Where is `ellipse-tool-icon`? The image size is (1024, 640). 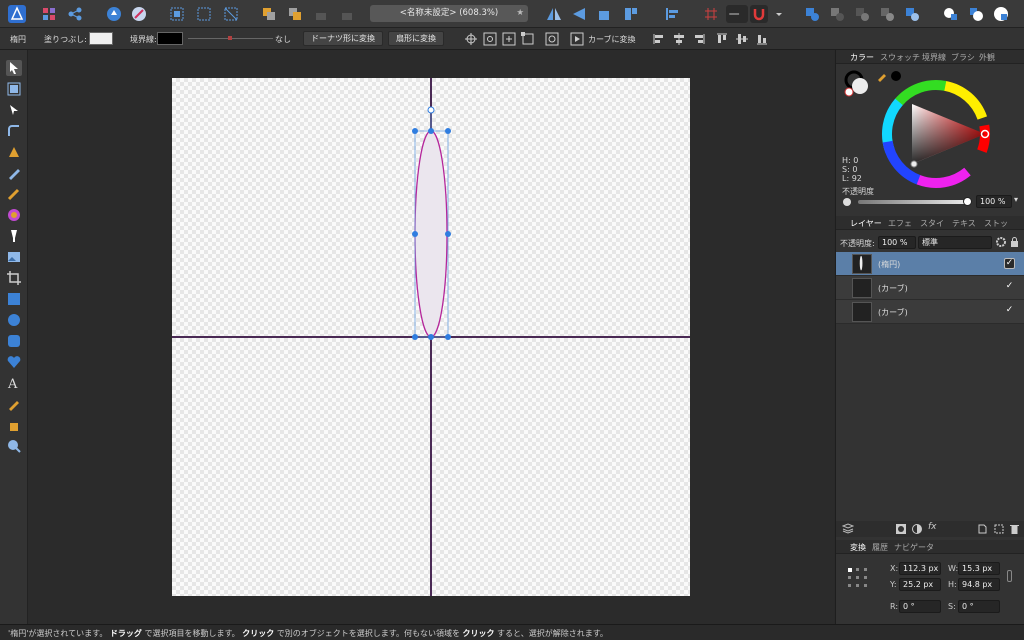 ellipse-tool-icon is located at coordinates (14, 320).